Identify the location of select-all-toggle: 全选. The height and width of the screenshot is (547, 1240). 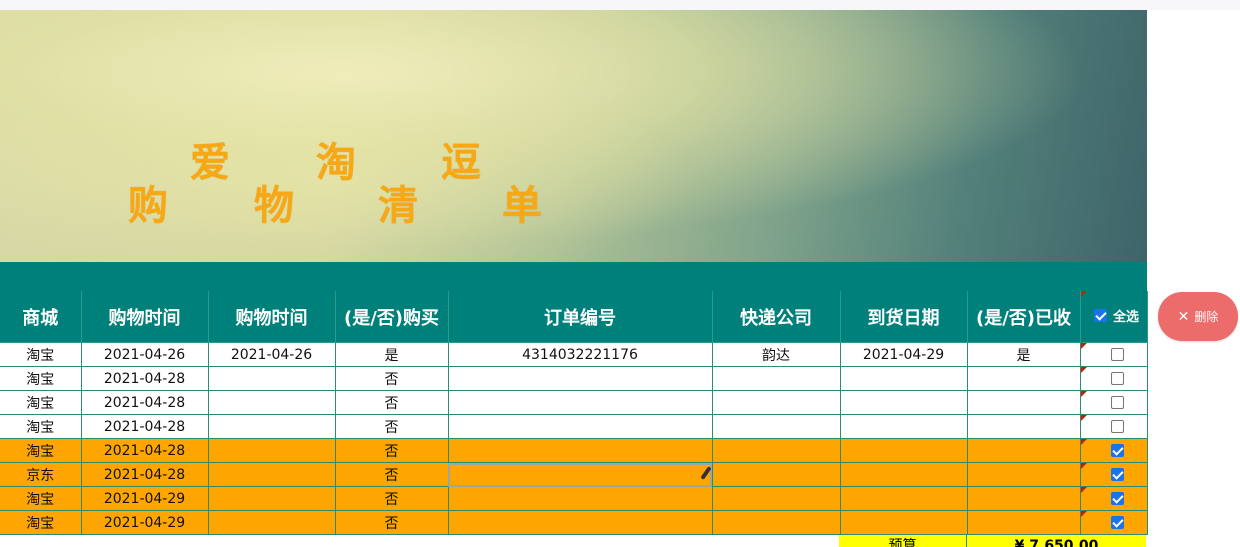
(1113, 315).